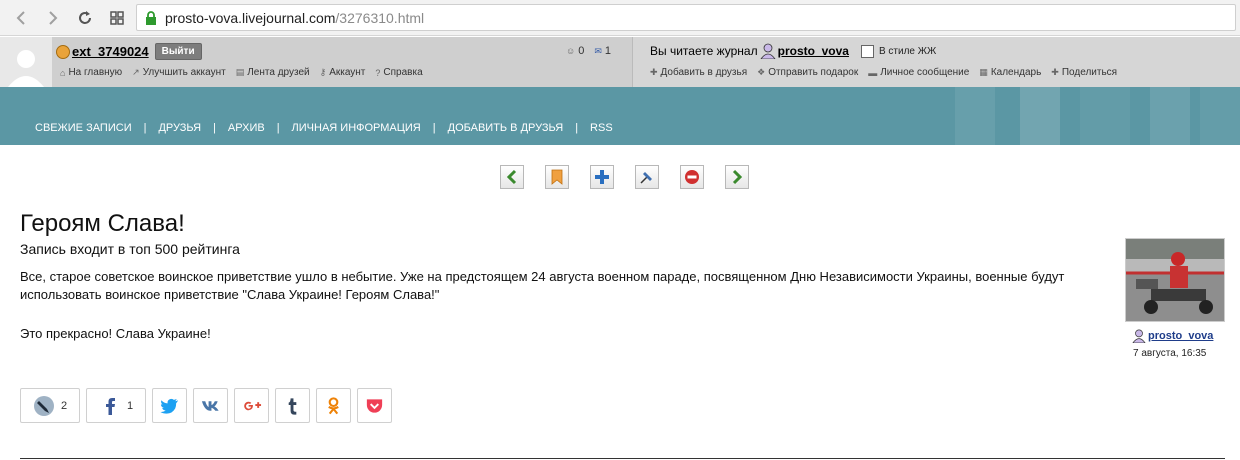 The width and height of the screenshot is (1240, 460). Describe the element at coordinates (179, 72) in the screenshot. I see `menu-upgrade: ↗ Улучшить аккаунт` at that location.